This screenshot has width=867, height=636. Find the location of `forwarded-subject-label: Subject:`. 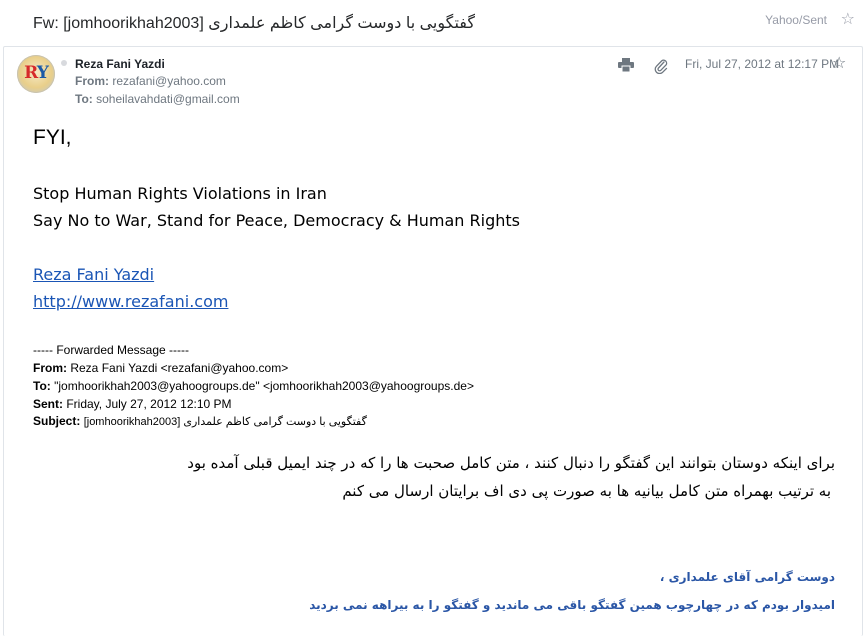

forwarded-subject-label: Subject: is located at coordinates (57, 421).